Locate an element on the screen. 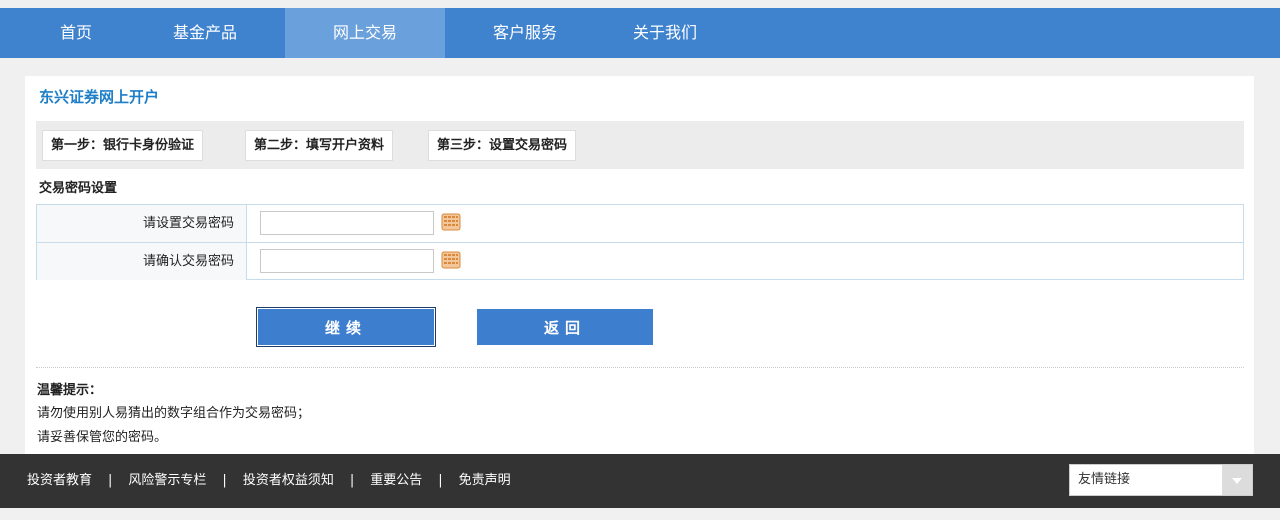  section-title: 交易密码设置 is located at coordinates (78, 188).